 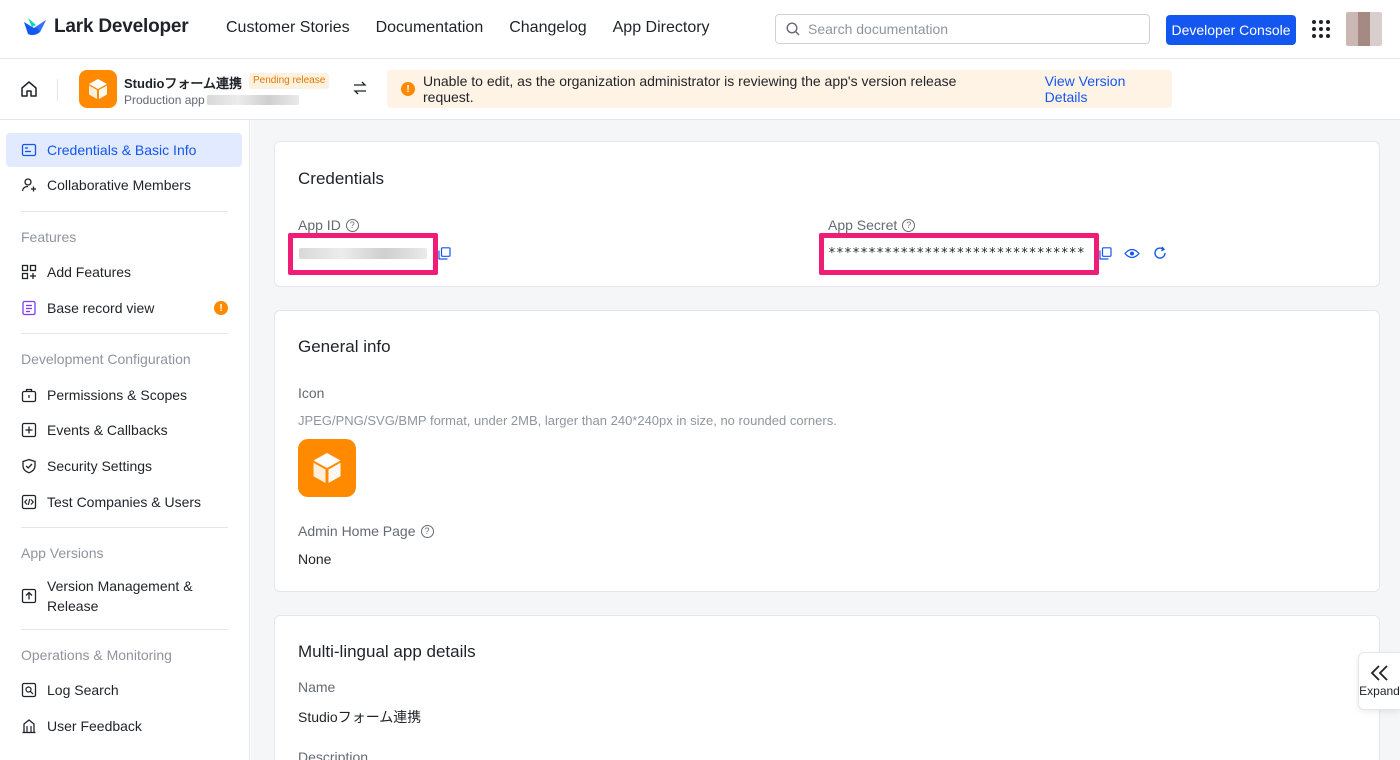 I want to click on admin-home-value: None, so click(x=315, y=559).